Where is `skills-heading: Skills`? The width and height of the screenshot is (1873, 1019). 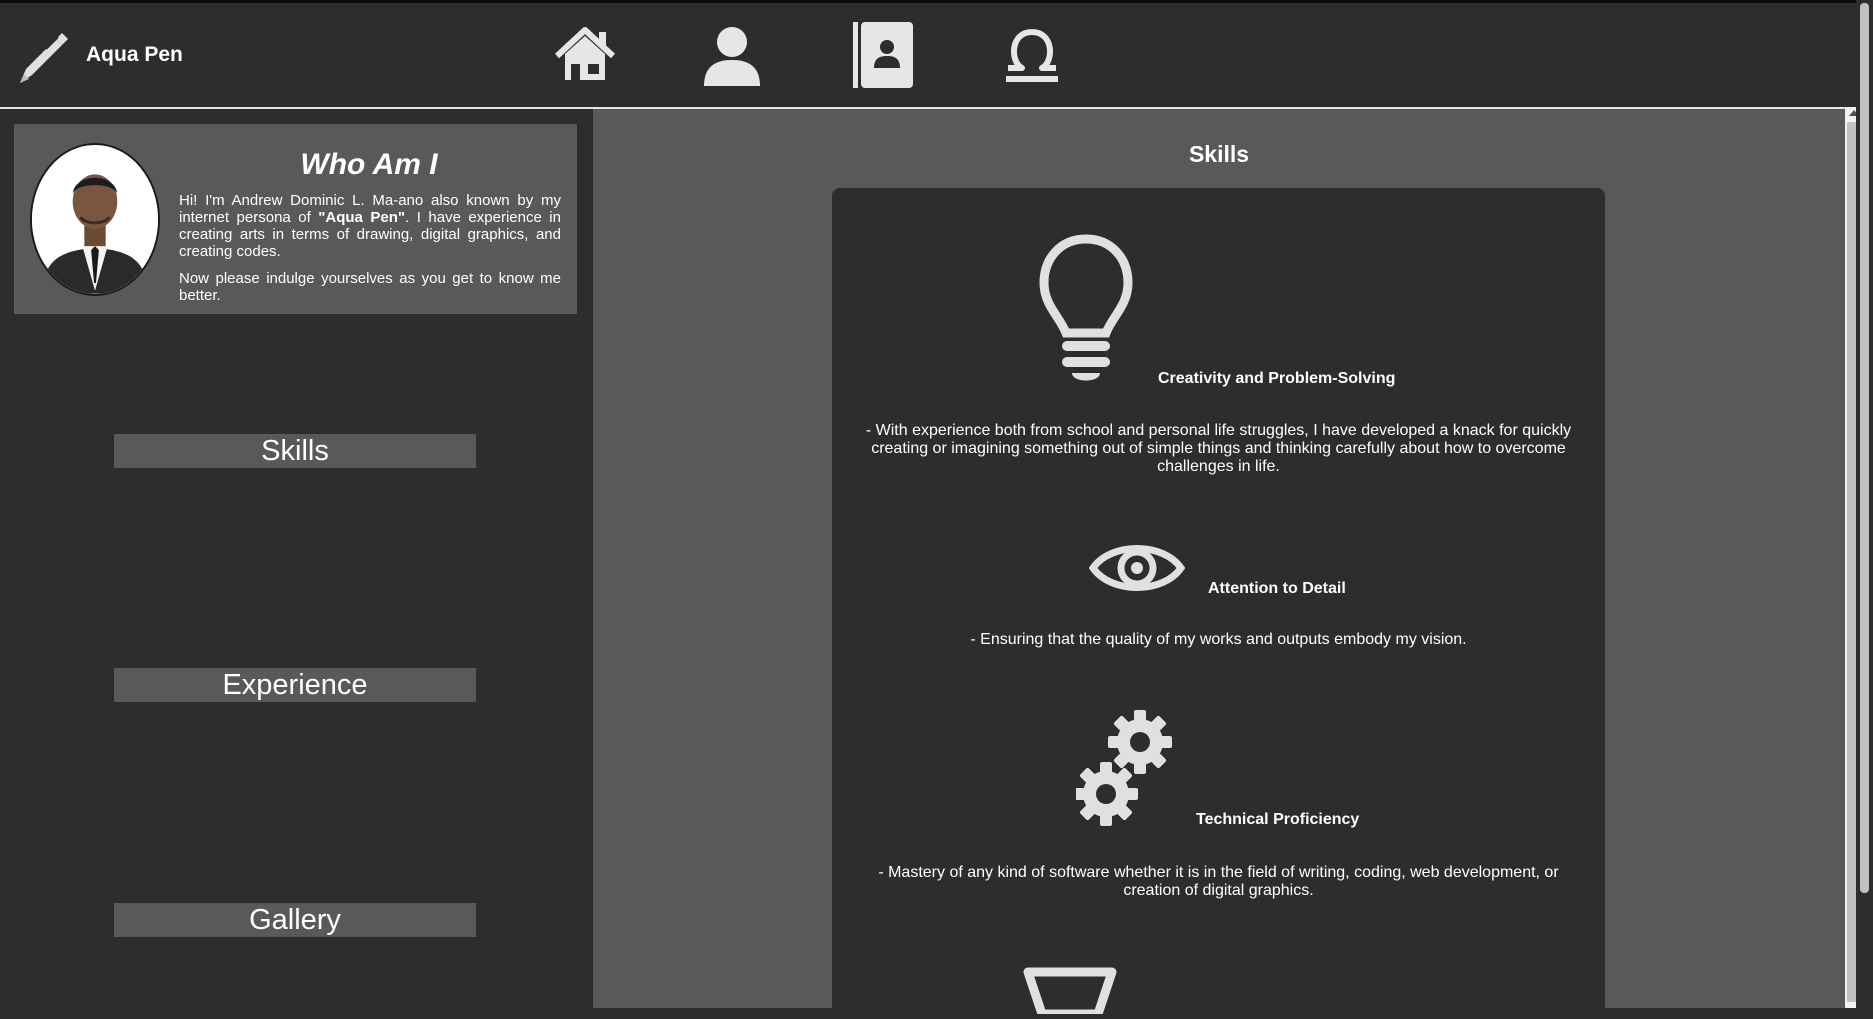
skills-heading: Skills is located at coordinates (1219, 154).